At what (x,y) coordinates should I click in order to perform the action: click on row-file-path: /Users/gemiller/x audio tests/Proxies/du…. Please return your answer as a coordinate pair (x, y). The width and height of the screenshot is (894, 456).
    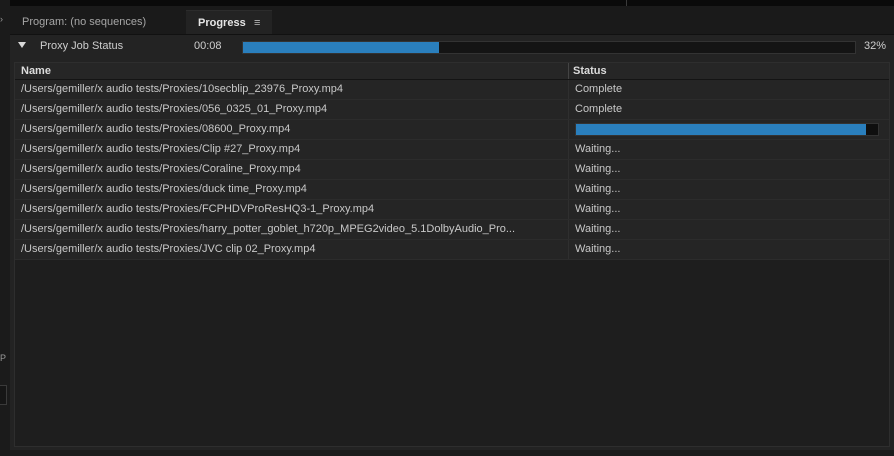
    Looking at the image, I should click on (164, 189).